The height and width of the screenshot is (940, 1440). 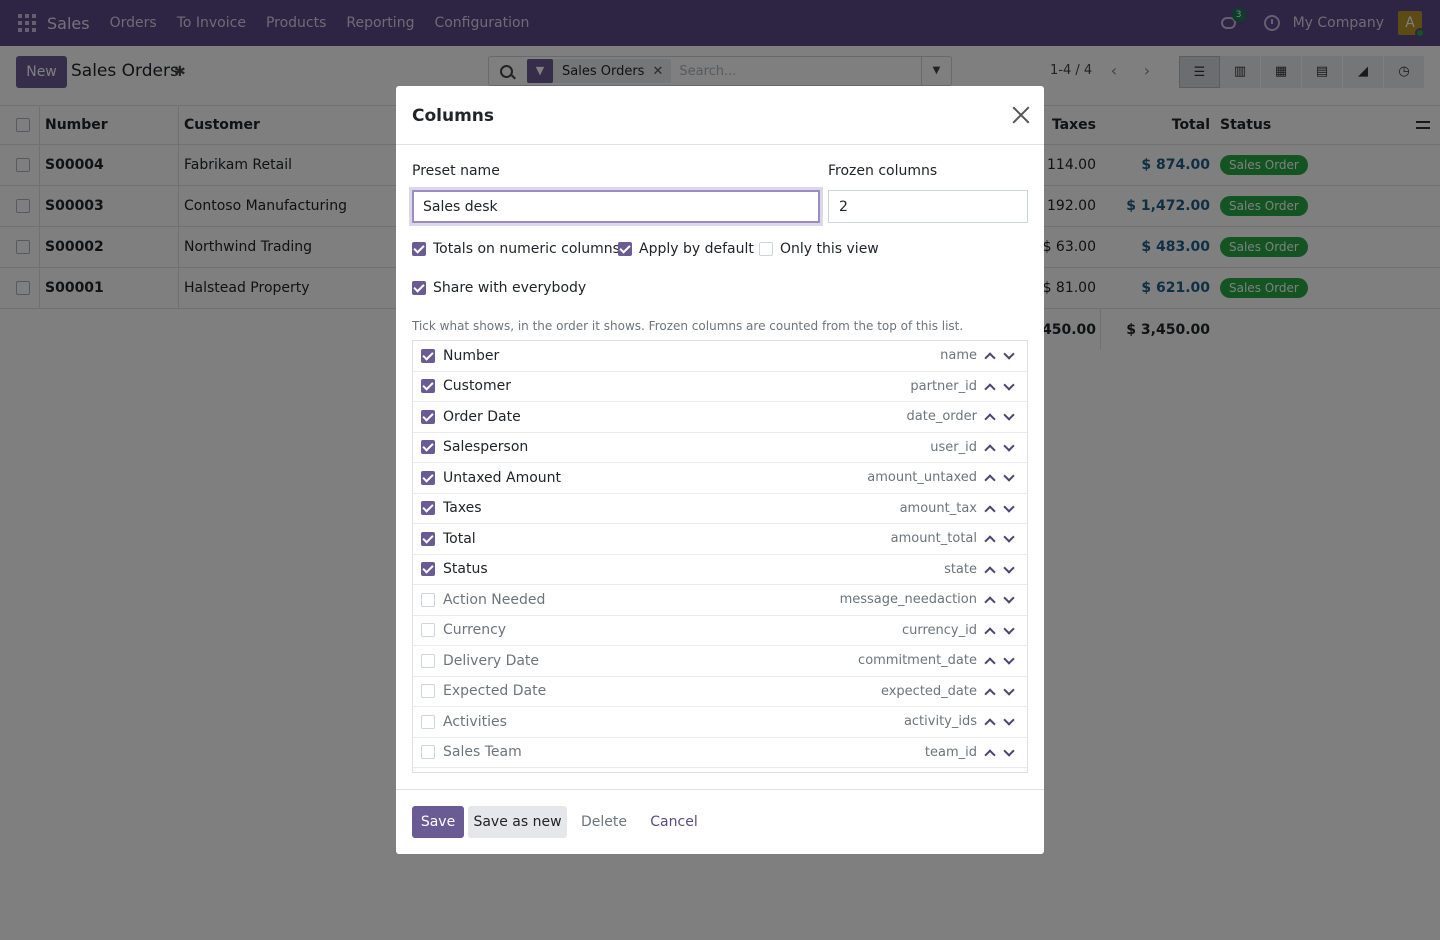 I want to click on column-item: Currency currency_id, so click(x=720, y=631).